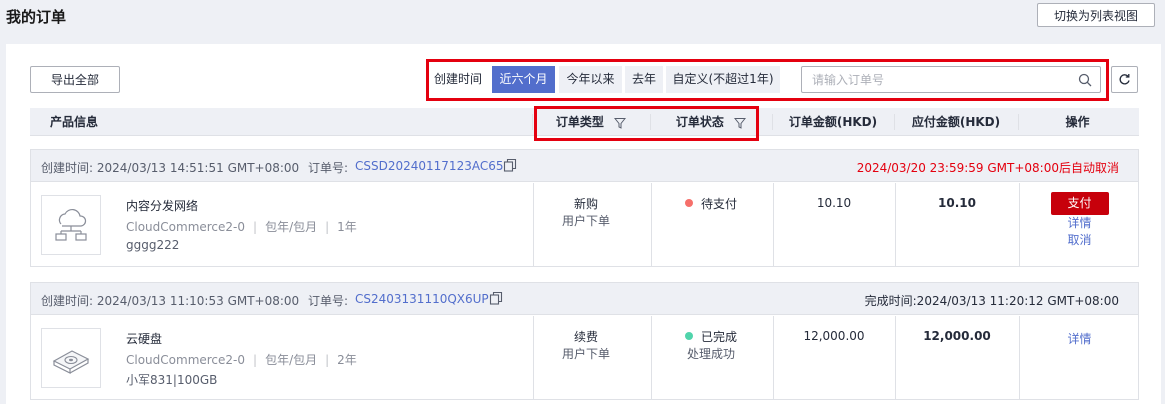 This screenshot has width=1165, height=404. What do you see at coordinates (153, 245) in the screenshot?
I see `product-extra: gggg222` at bounding box center [153, 245].